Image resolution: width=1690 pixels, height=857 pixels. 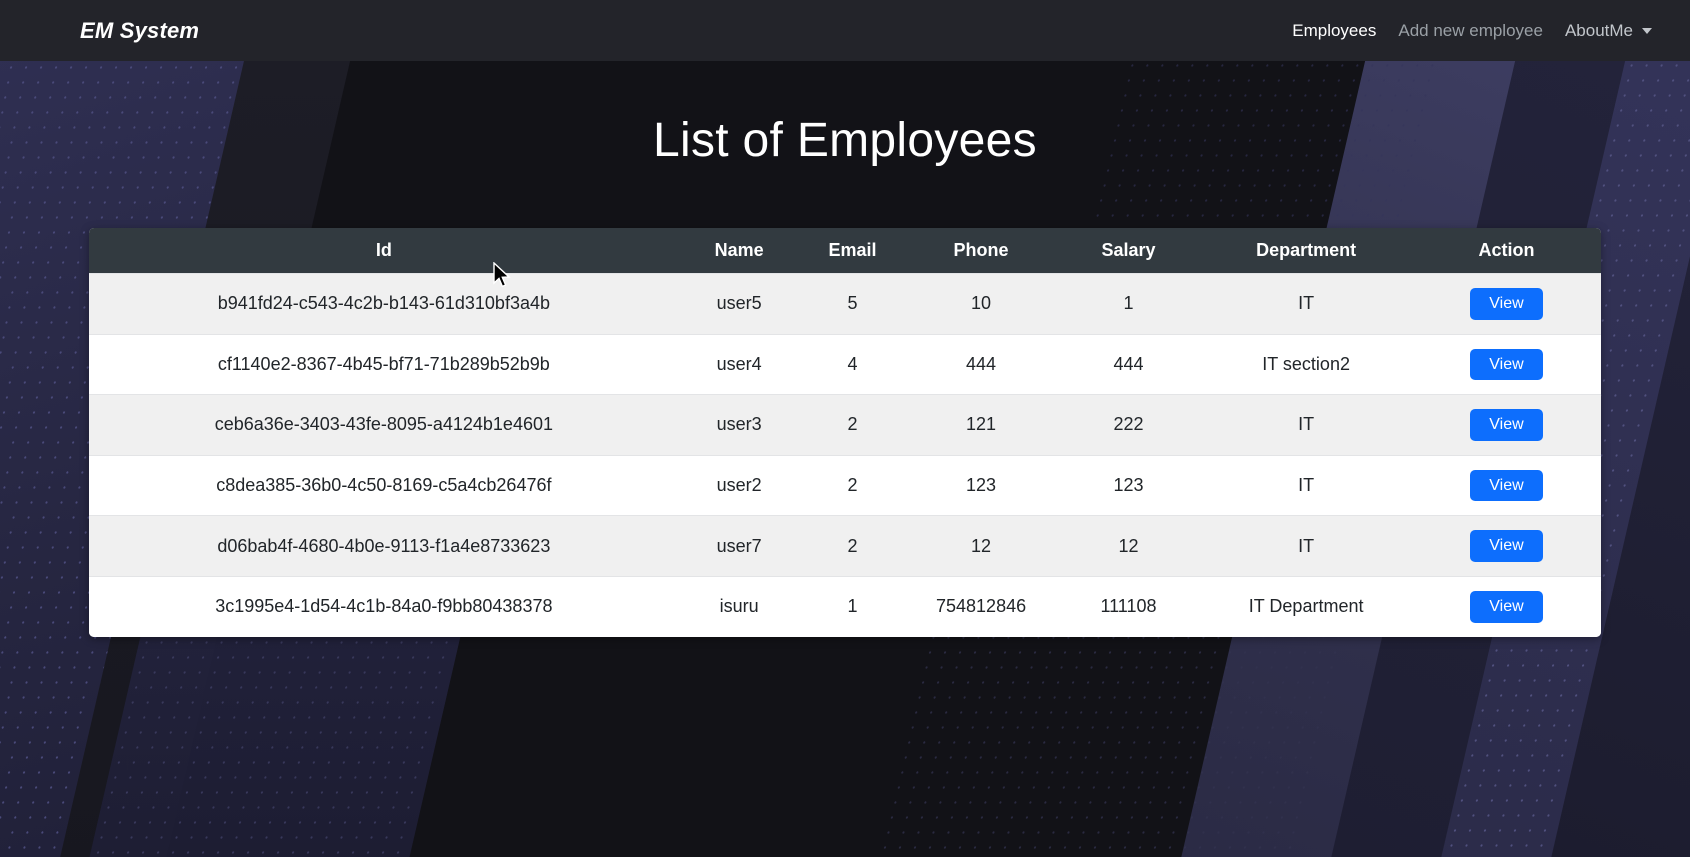 What do you see at coordinates (981, 606) in the screenshot?
I see `cell-phone: 754812846` at bounding box center [981, 606].